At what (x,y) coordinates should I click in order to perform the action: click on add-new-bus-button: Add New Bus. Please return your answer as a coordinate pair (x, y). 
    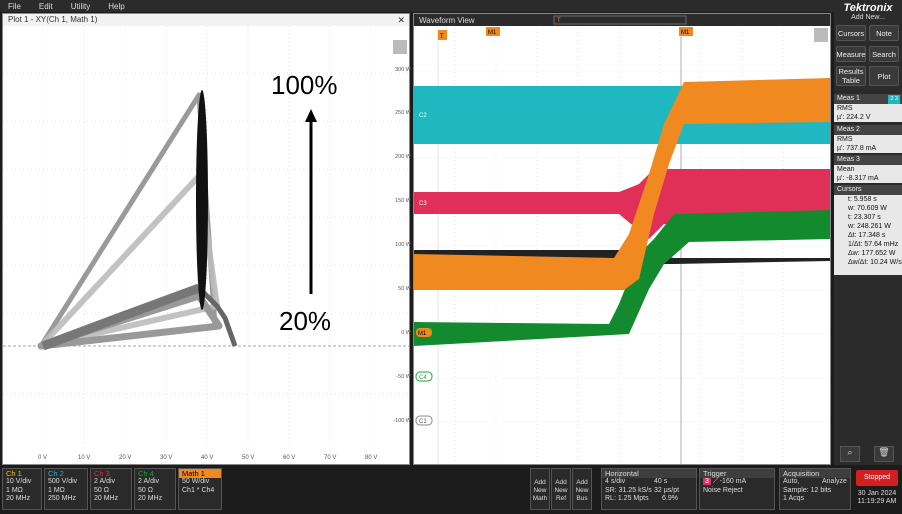
    Looking at the image, I should click on (582, 489).